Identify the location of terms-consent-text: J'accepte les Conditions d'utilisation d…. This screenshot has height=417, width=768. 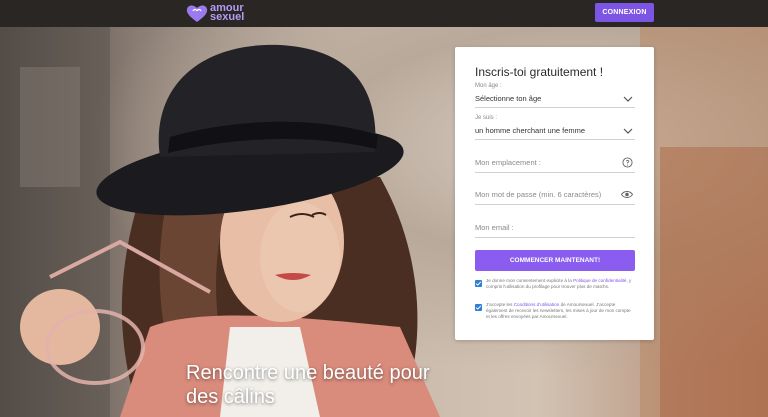
(560, 311).